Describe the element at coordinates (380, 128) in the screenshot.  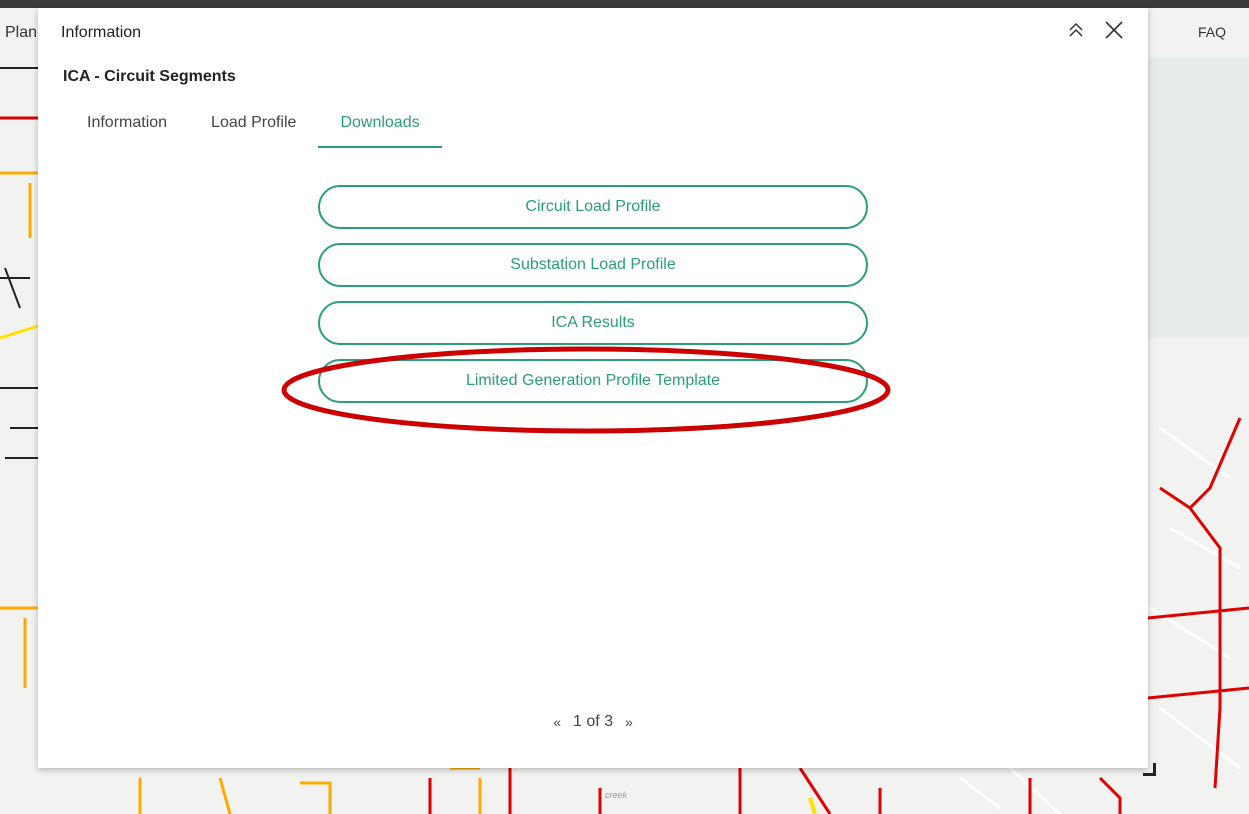
I see `tab-downloads: Downloads` at that location.